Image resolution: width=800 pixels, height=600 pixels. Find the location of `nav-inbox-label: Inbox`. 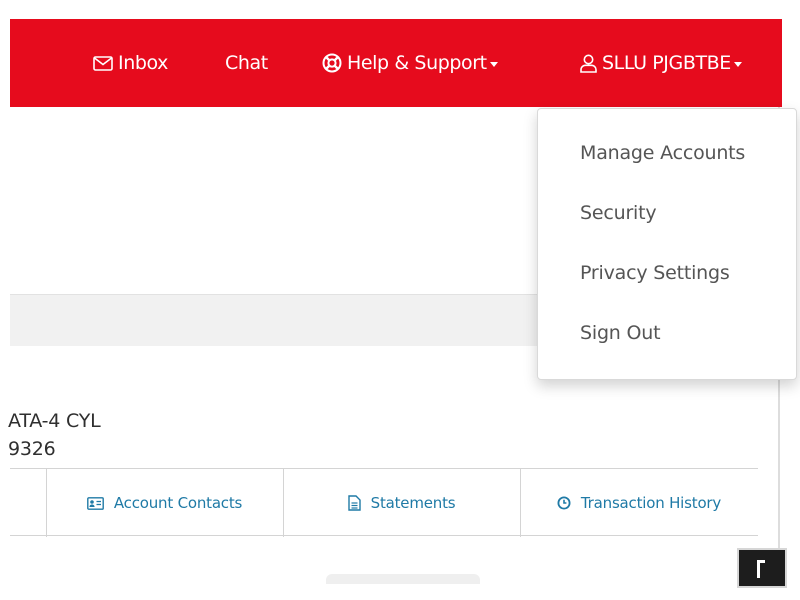

nav-inbox-label: Inbox is located at coordinates (143, 63).